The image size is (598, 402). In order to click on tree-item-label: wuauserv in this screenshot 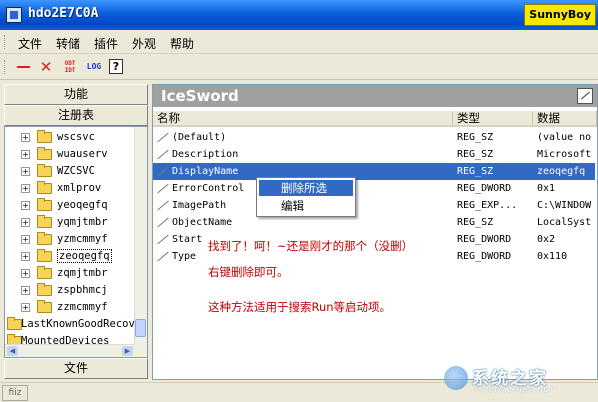, I will do `click(82, 154)`.